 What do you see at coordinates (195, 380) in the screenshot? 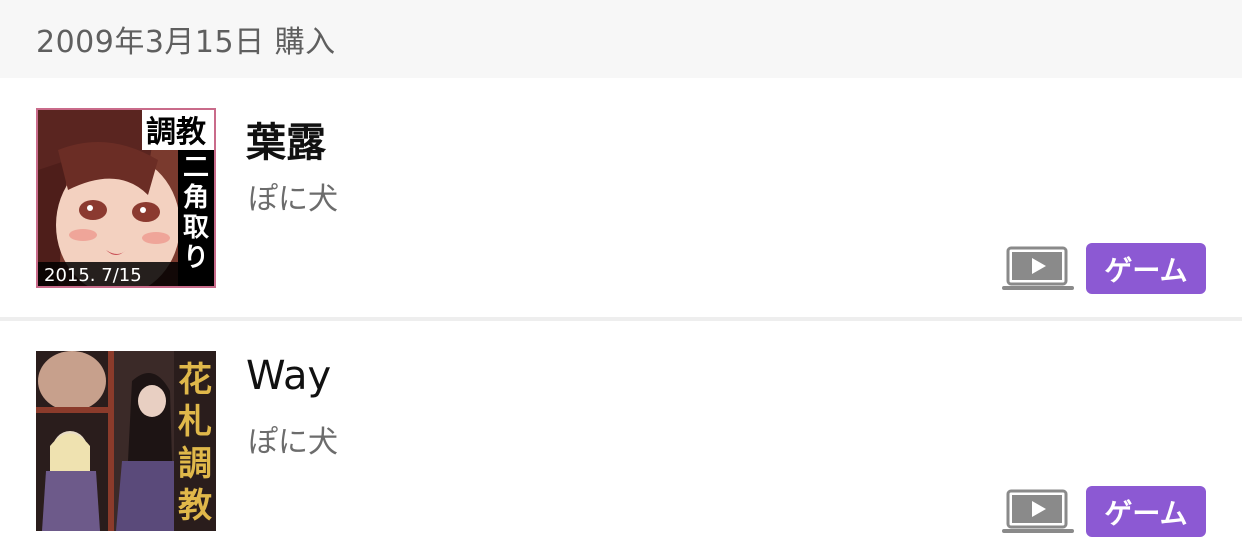
I see `thumbnail-text-1: 花` at bounding box center [195, 380].